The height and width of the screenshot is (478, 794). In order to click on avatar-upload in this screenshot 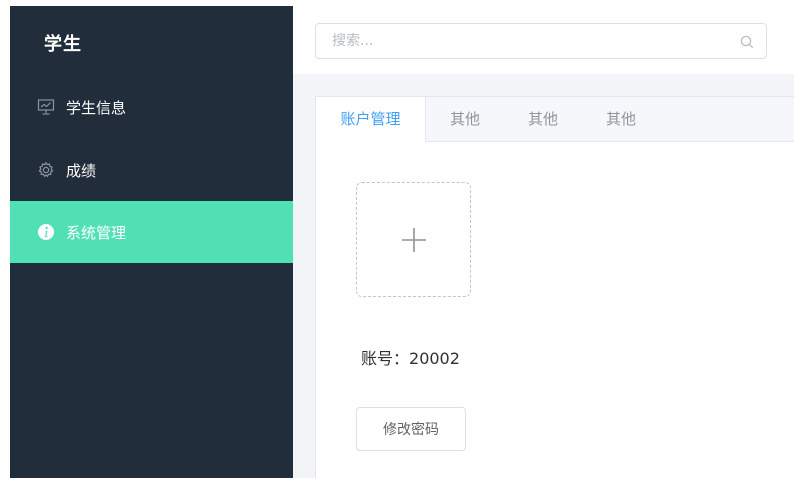, I will do `click(413, 239)`.